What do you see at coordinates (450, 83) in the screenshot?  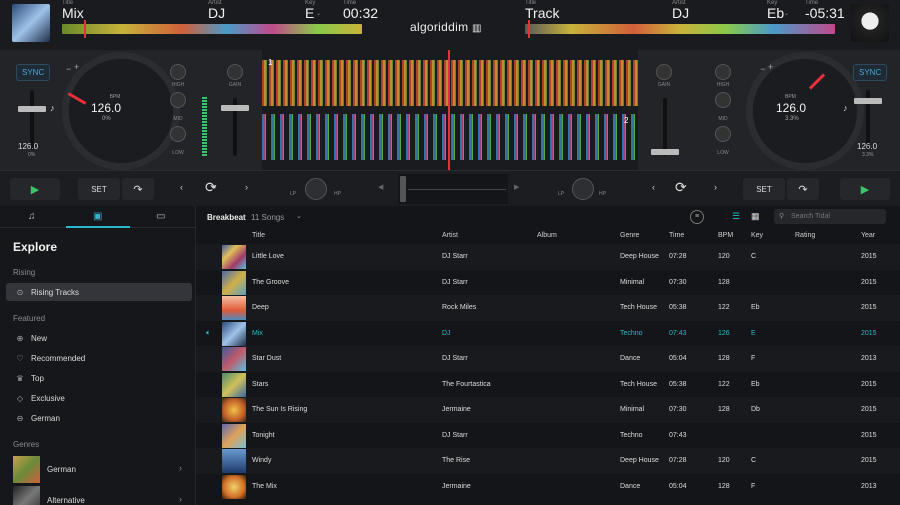 I see `deck-1-waveform` at bounding box center [450, 83].